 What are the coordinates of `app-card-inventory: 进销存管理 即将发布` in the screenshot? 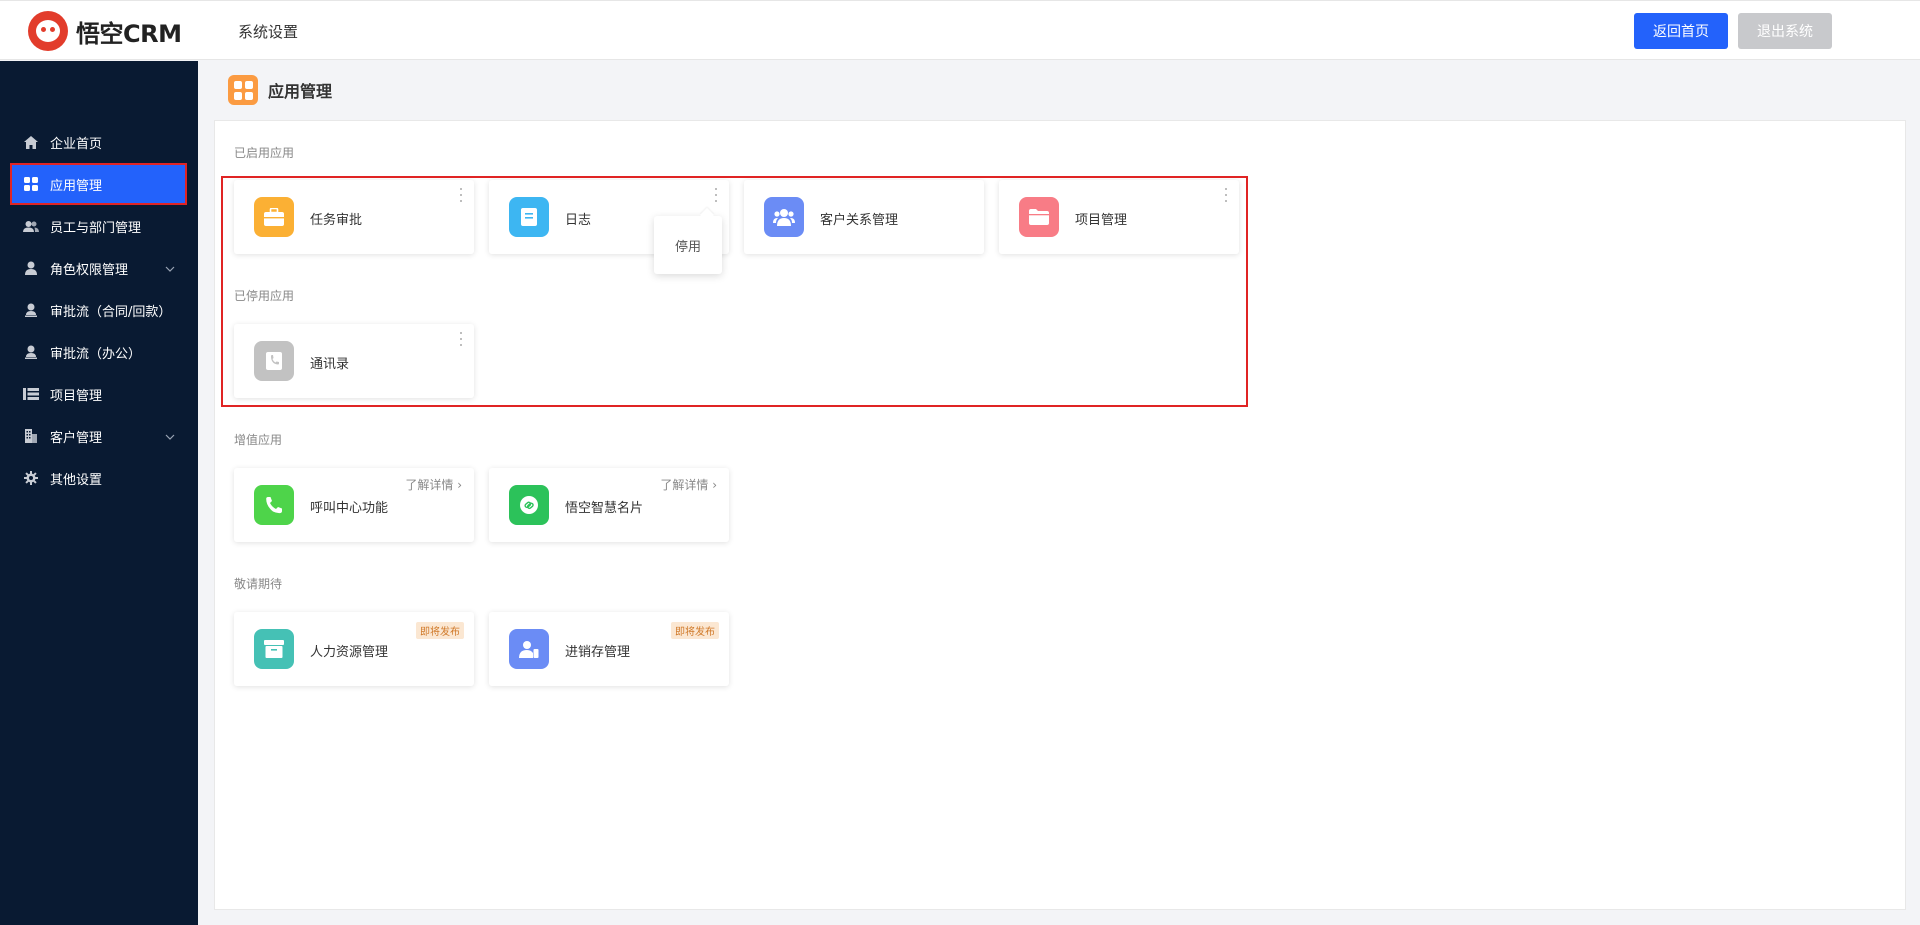 It's located at (609, 649).